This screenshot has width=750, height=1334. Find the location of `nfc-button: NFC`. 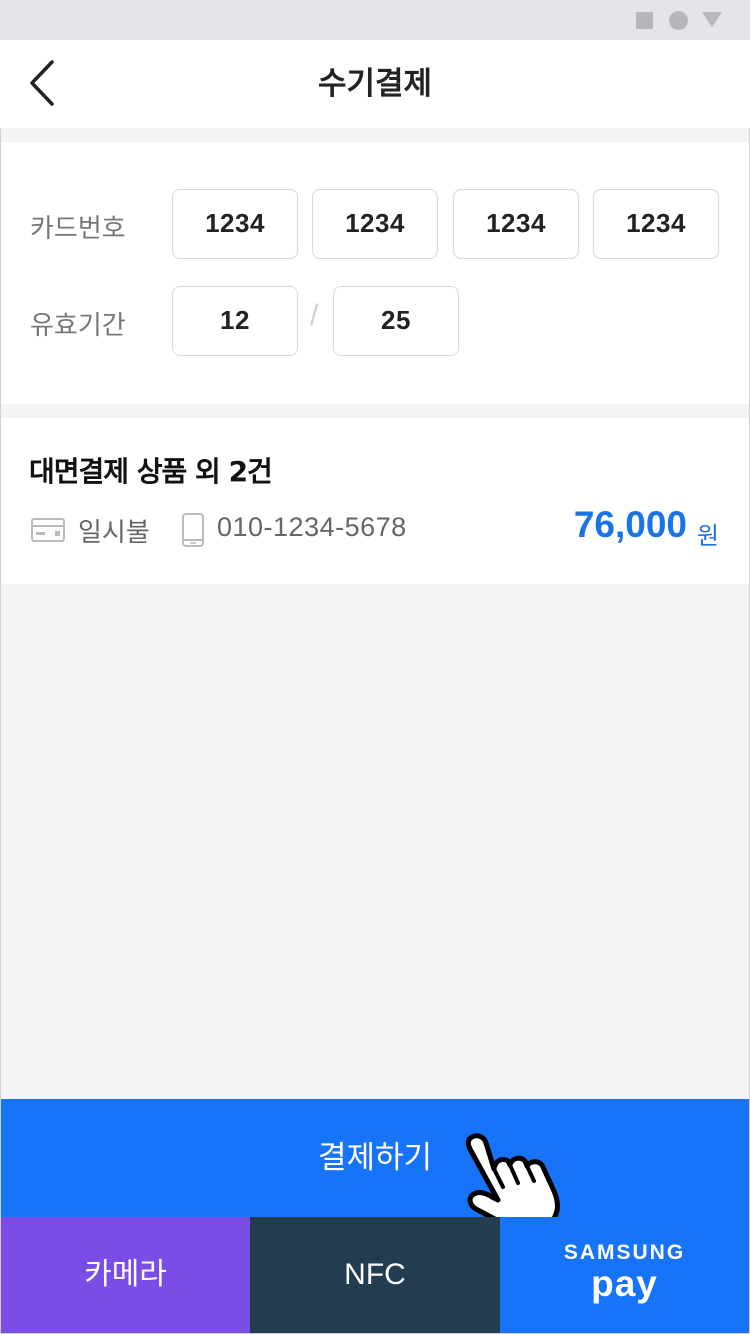

nfc-button: NFC is located at coordinates (375, 1275).